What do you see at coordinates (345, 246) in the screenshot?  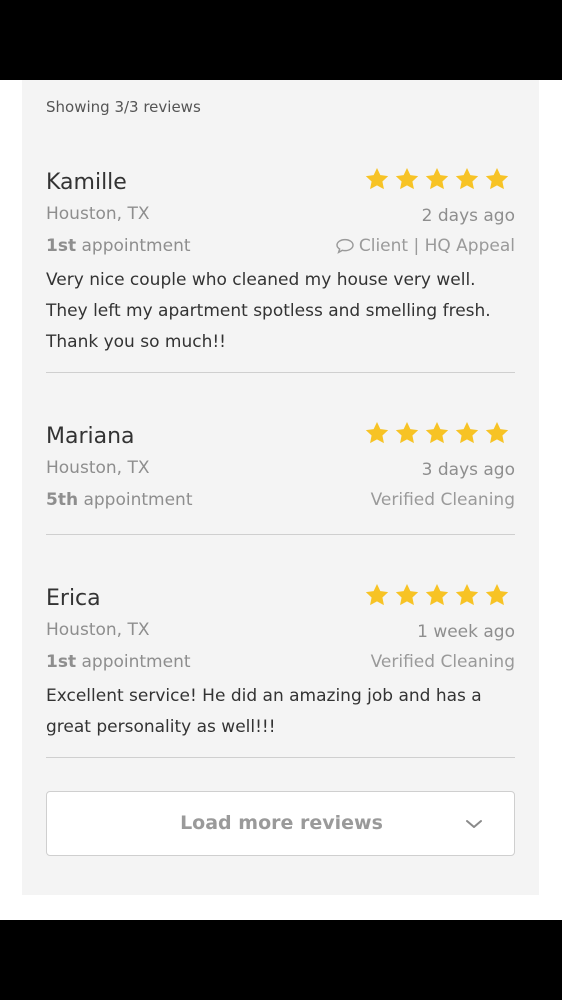 I see `chat-icon` at bounding box center [345, 246].